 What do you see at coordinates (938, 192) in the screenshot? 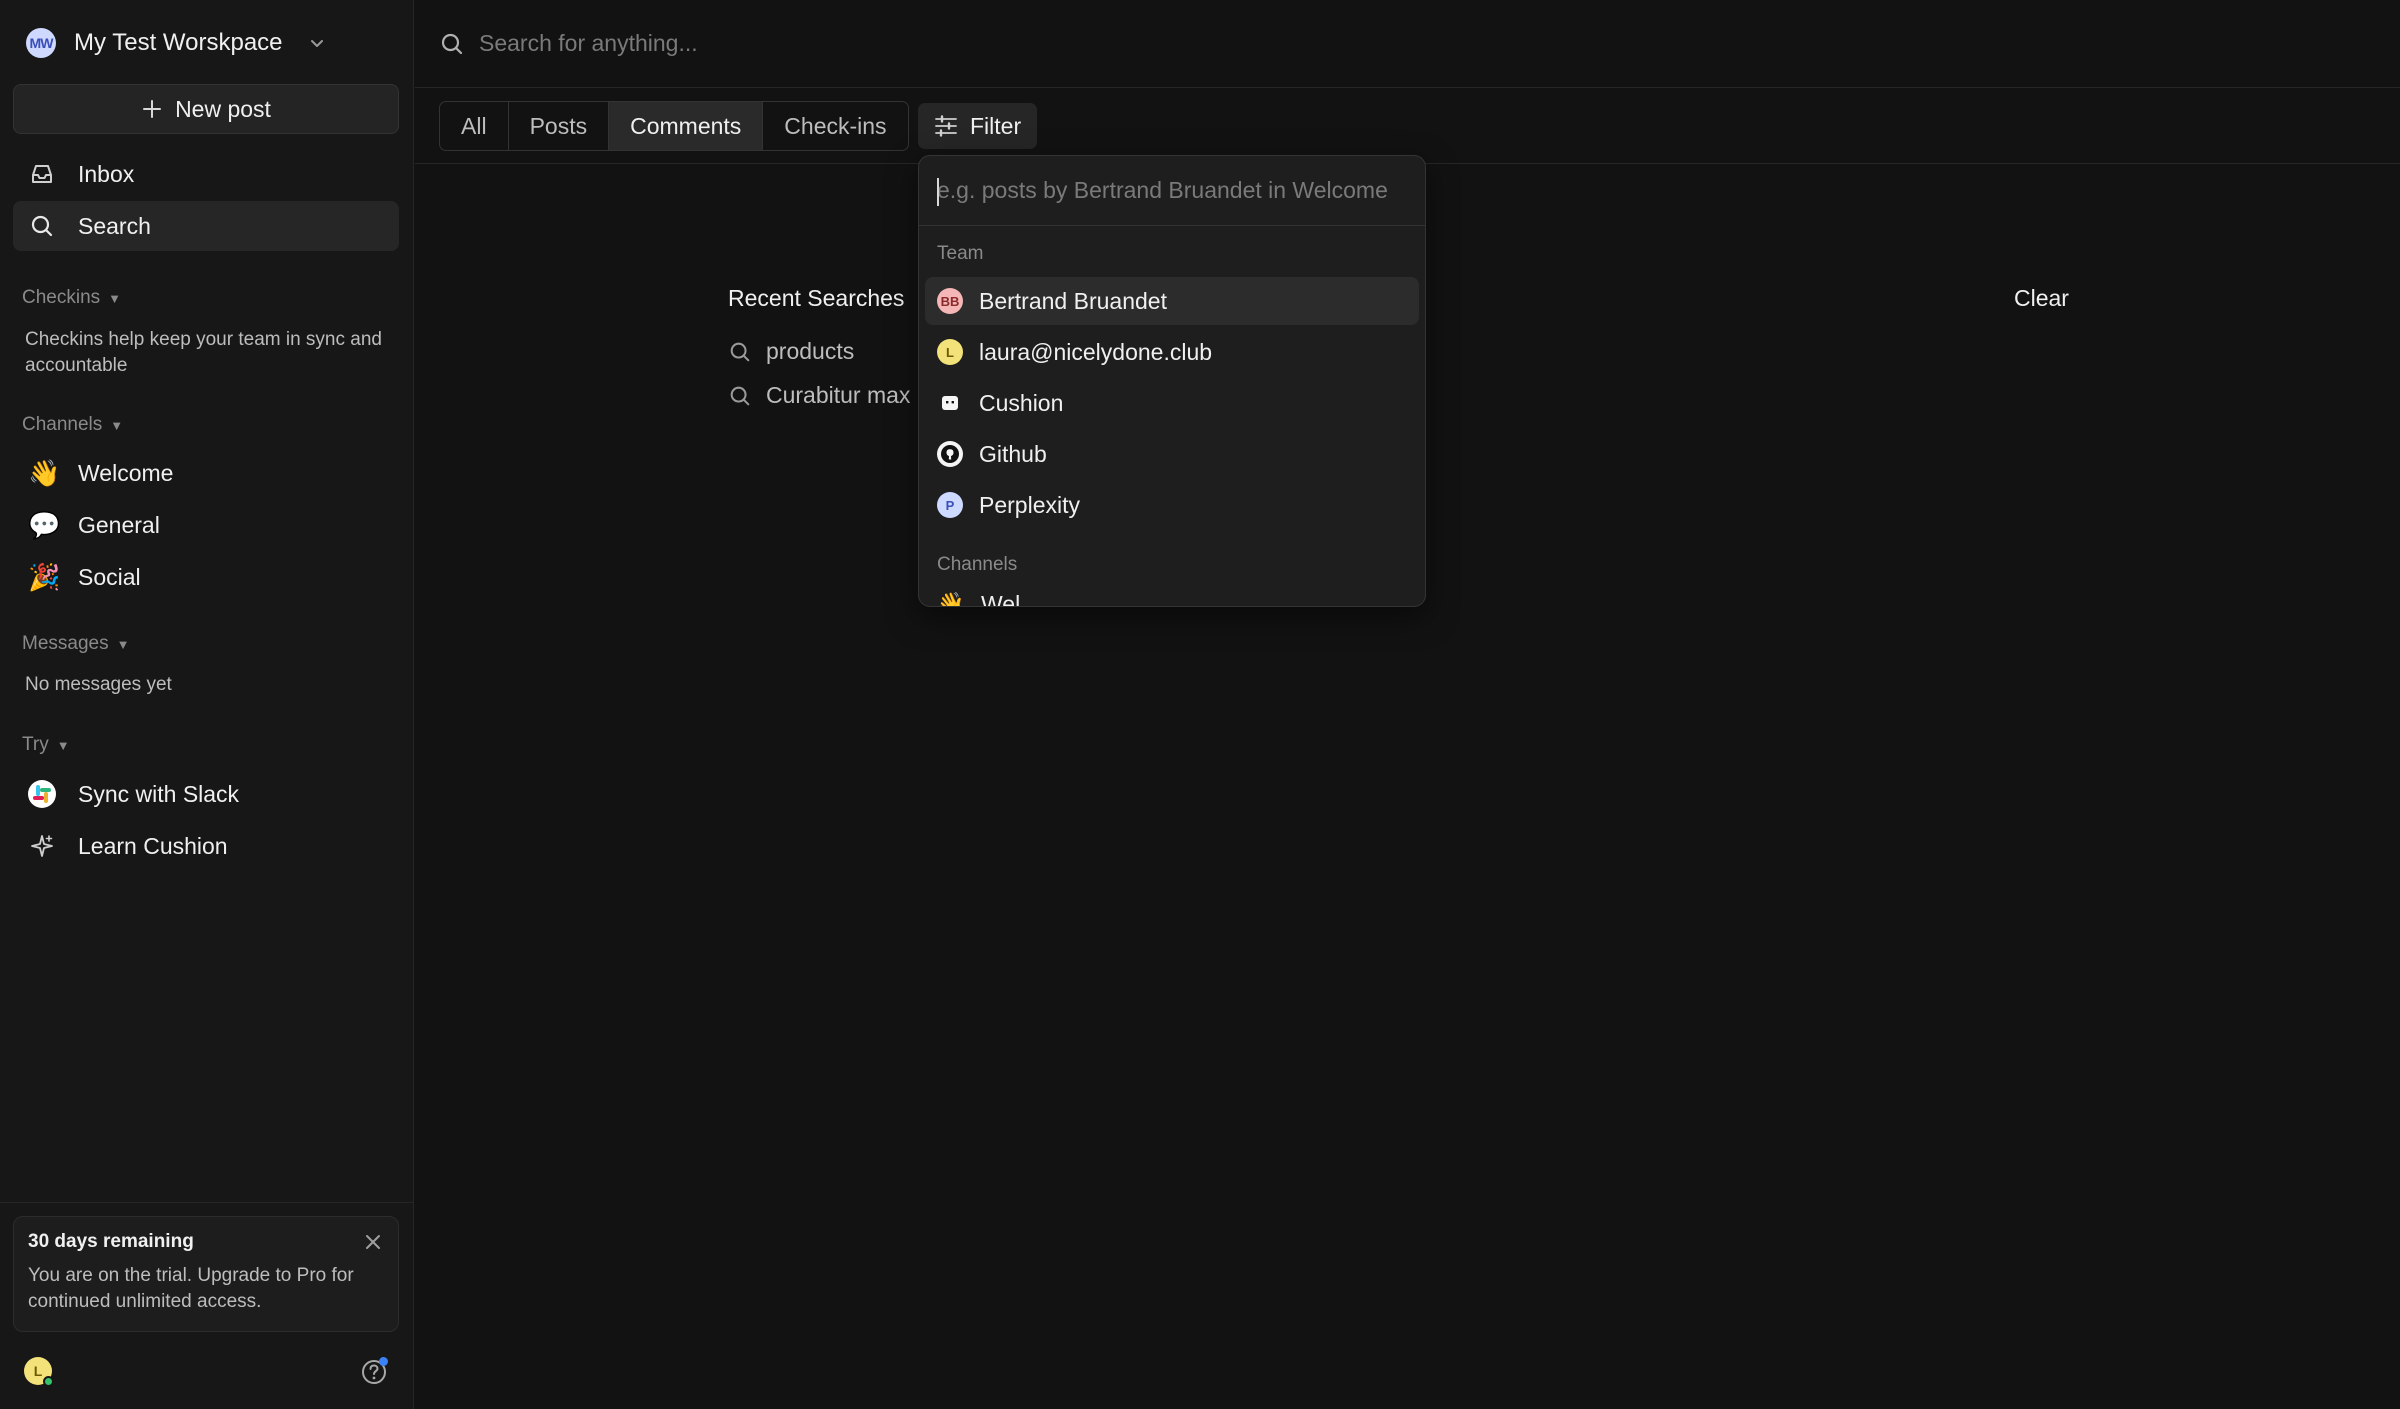
I see `text-caret` at bounding box center [938, 192].